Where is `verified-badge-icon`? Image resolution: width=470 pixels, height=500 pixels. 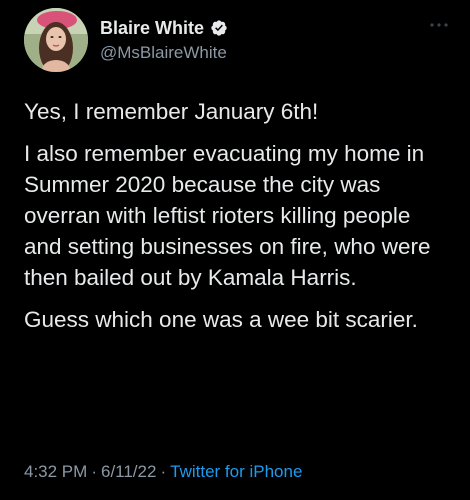 verified-badge-icon is located at coordinates (219, 28).